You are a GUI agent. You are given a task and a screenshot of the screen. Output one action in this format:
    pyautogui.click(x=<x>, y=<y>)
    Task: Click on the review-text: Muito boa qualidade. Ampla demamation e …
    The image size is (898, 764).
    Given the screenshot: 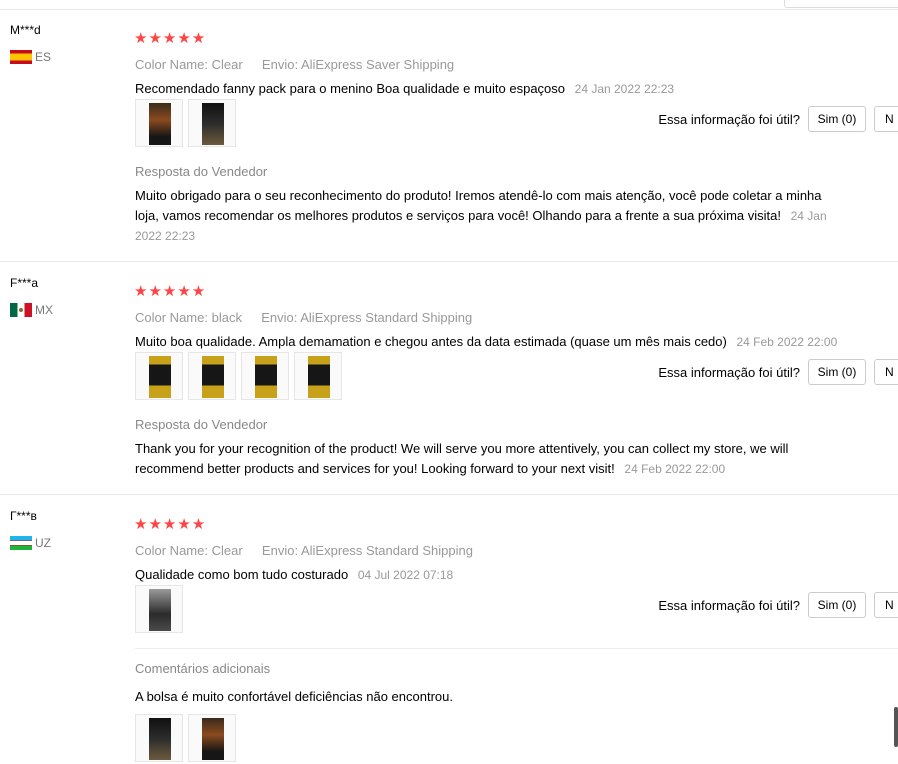 What is the action you would take?
    pyautogui.click(x=431, y=341)
    